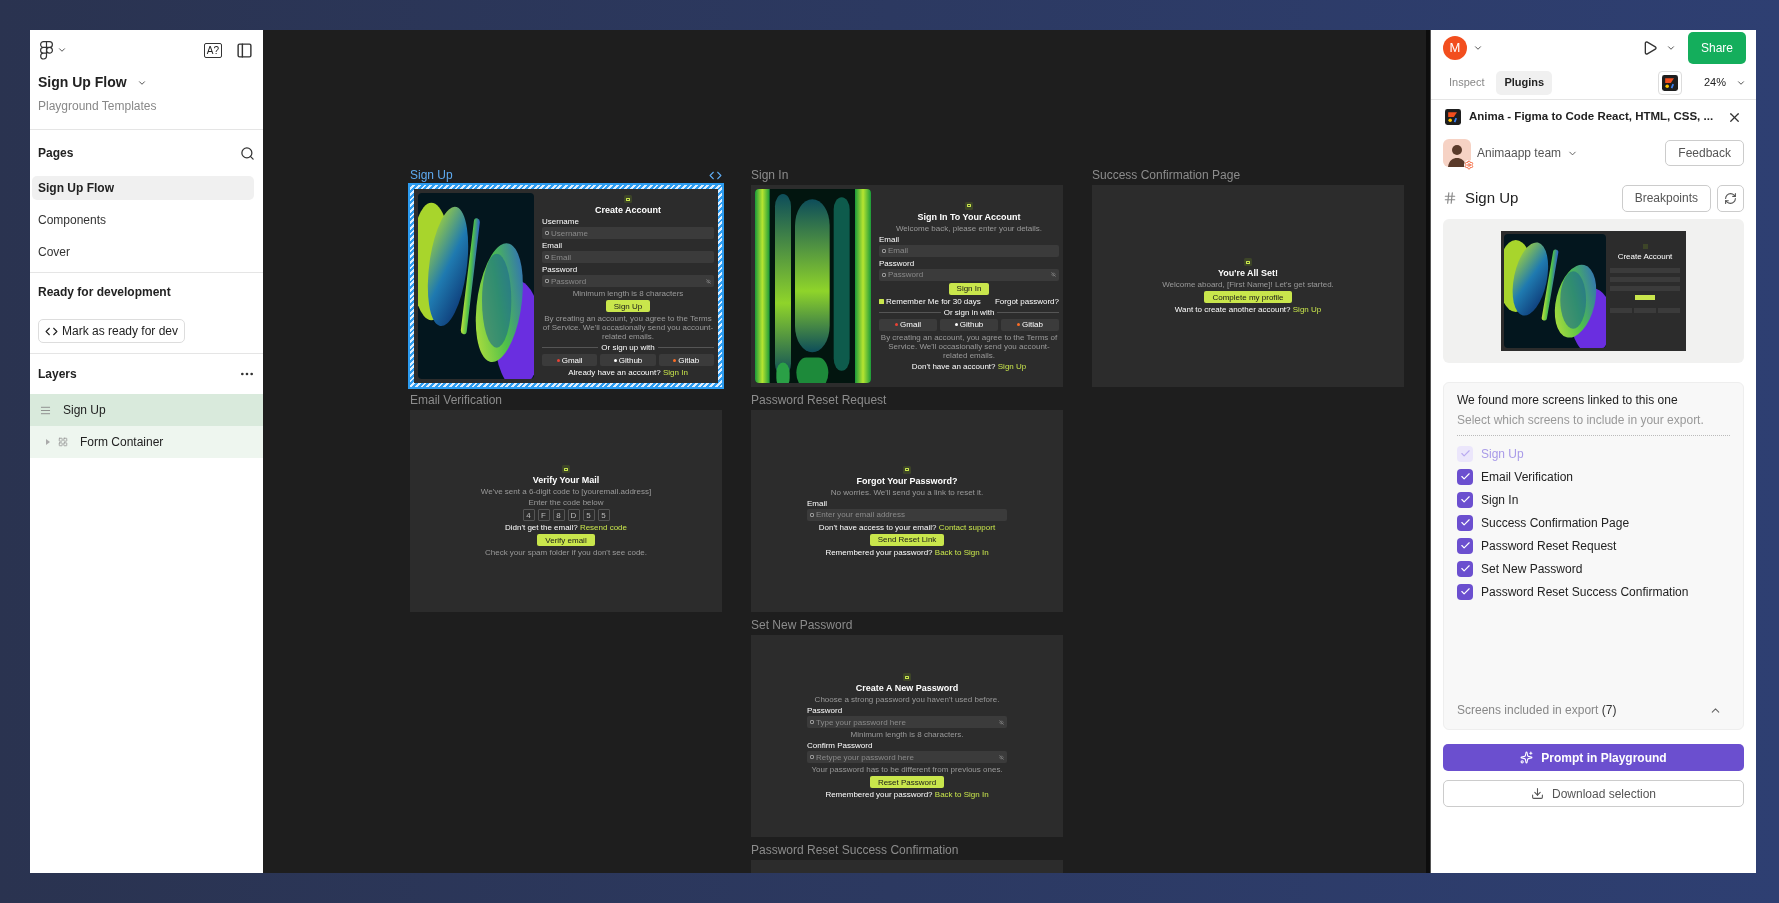 The height and width of the screenshot is (903, 1779). What do you see at coordinates (247, 153) in the screenshot?
I see `search-icon` at bounding box center [247, 153].